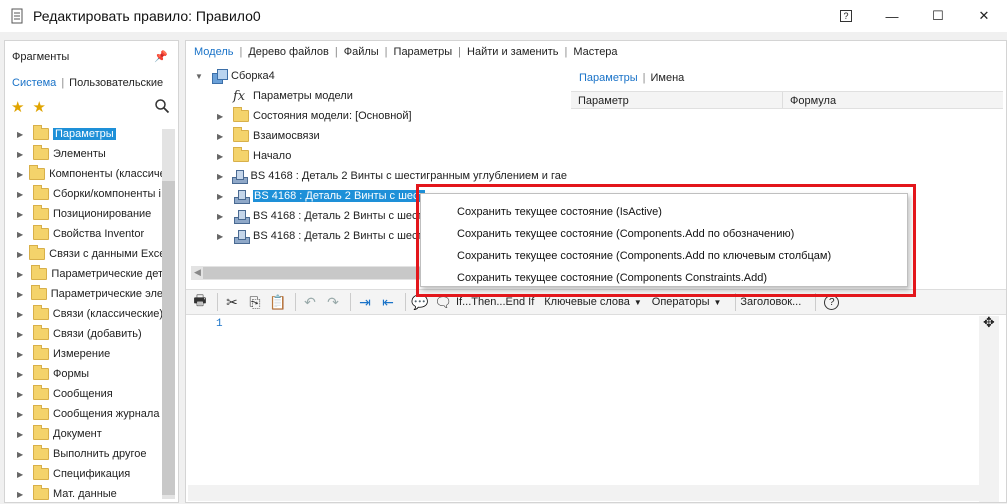 This screenshot has width=1007, height=504. Describe the element at coordinates (84, 434) in the screenshot. I see `fragment-item: ▶ Документ` at that location.